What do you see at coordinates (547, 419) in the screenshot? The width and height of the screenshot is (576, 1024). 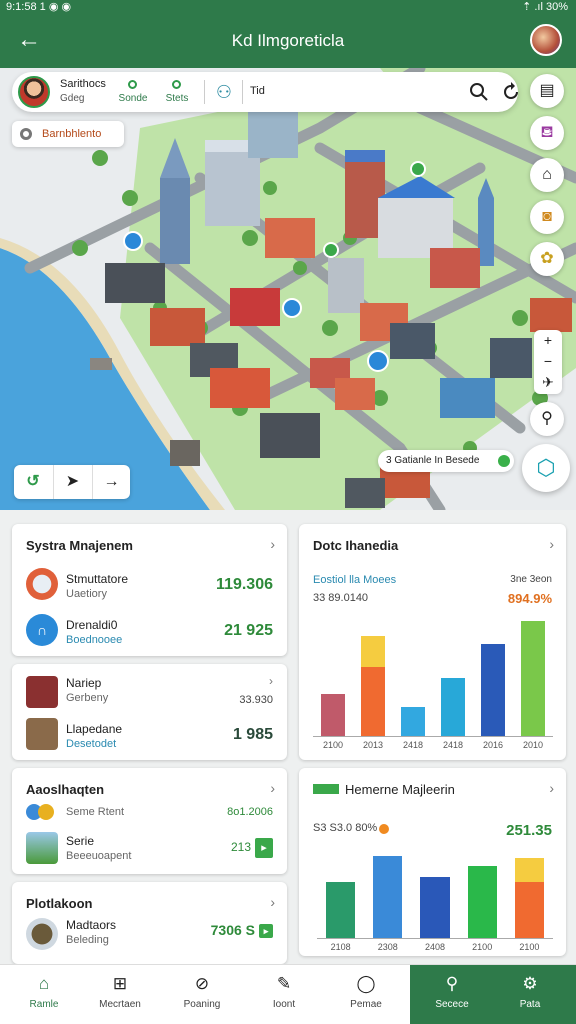 I see `poi-icon: ⚲` at bounding box center [547, 419].